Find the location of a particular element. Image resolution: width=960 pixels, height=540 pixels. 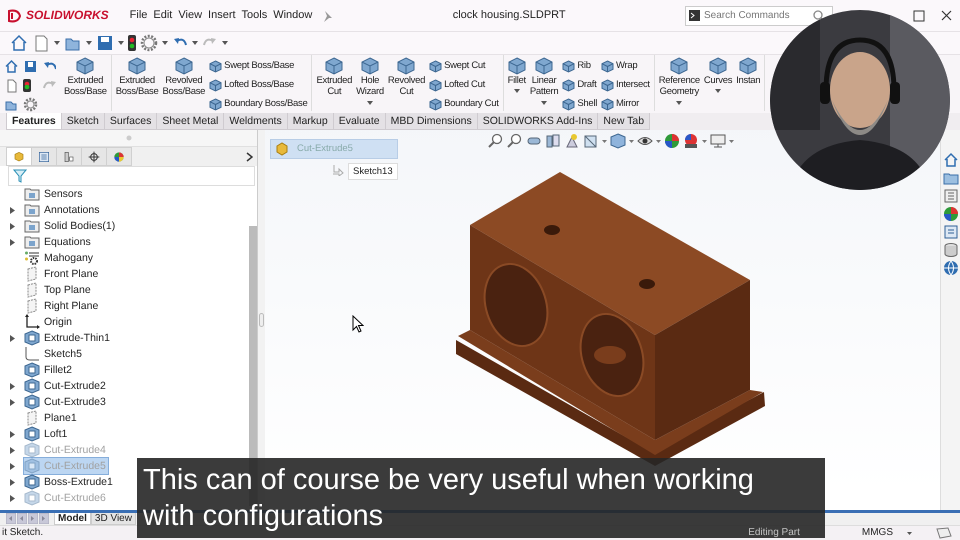

tree-item: Right Plane is located at coordinates (62, 306).